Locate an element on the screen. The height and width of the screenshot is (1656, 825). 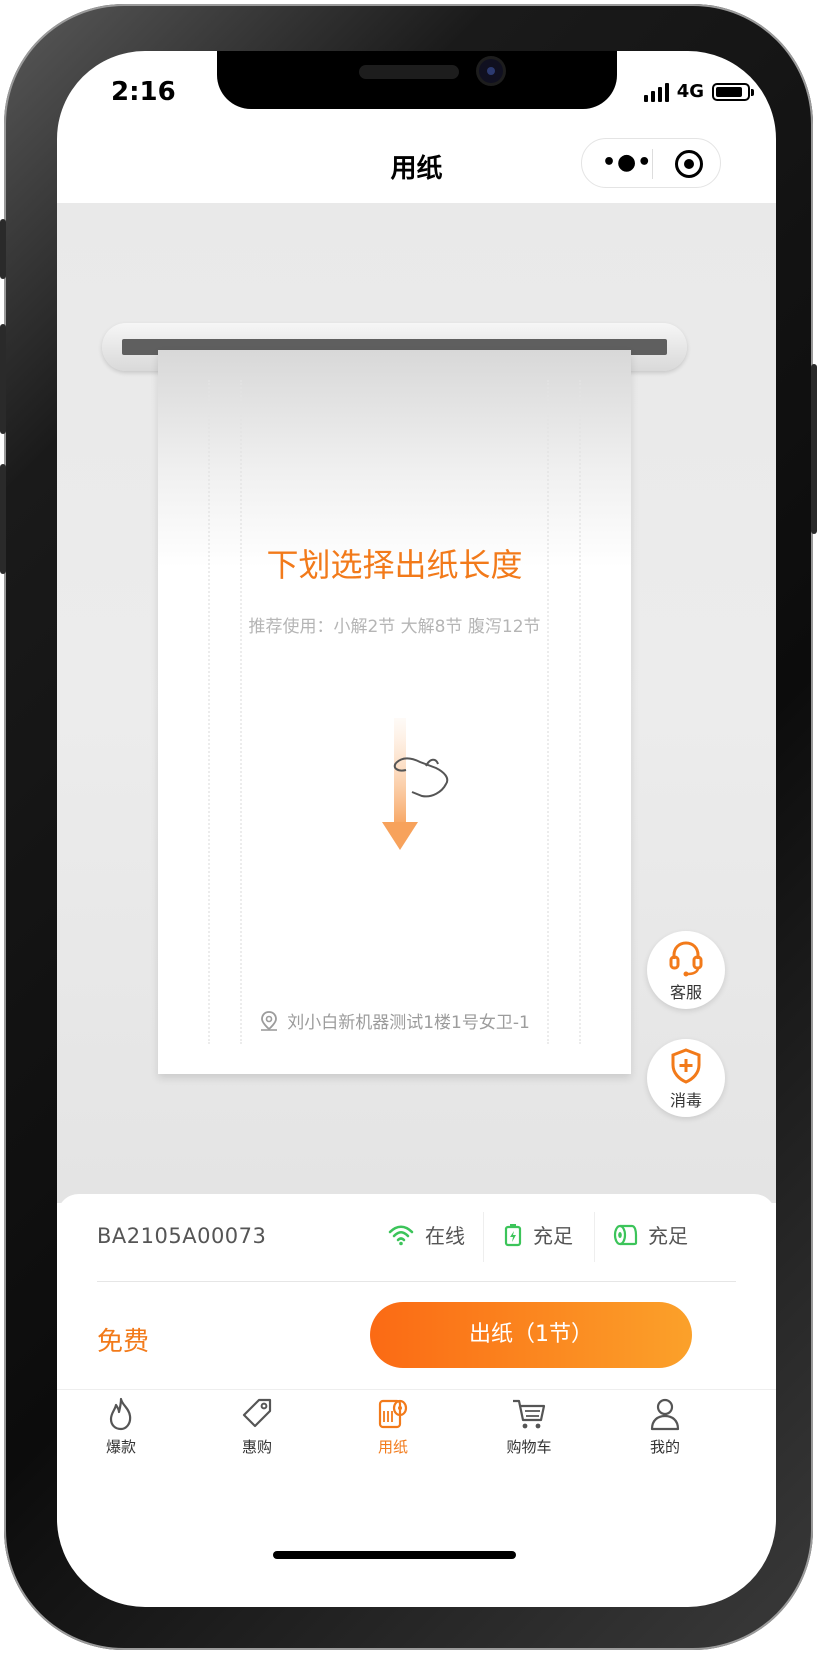
tab-cart: 购物车 is located at coordinates (529, 1426).